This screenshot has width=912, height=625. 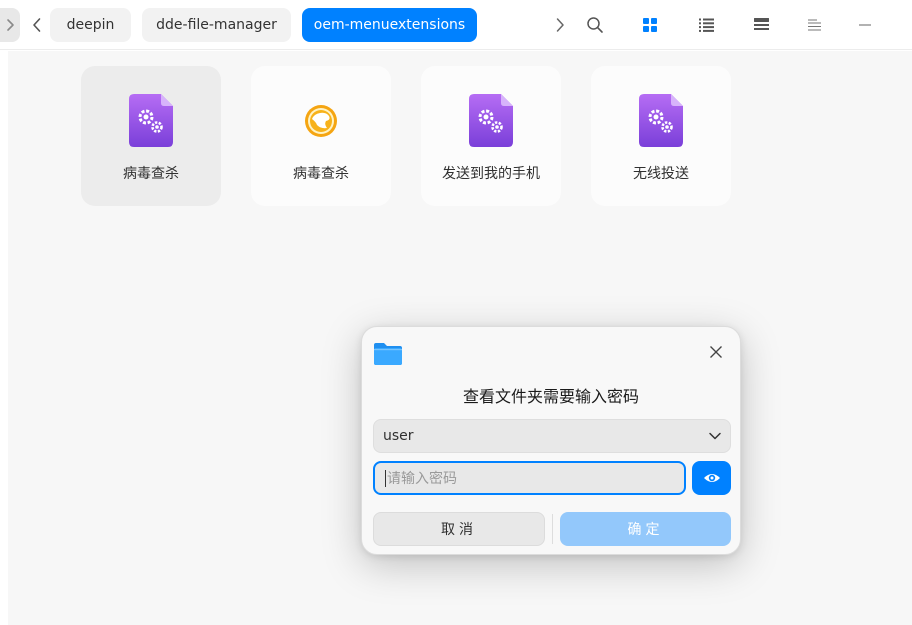 I want to click on password-field: 请输入密码, so click(x=529, y=478).